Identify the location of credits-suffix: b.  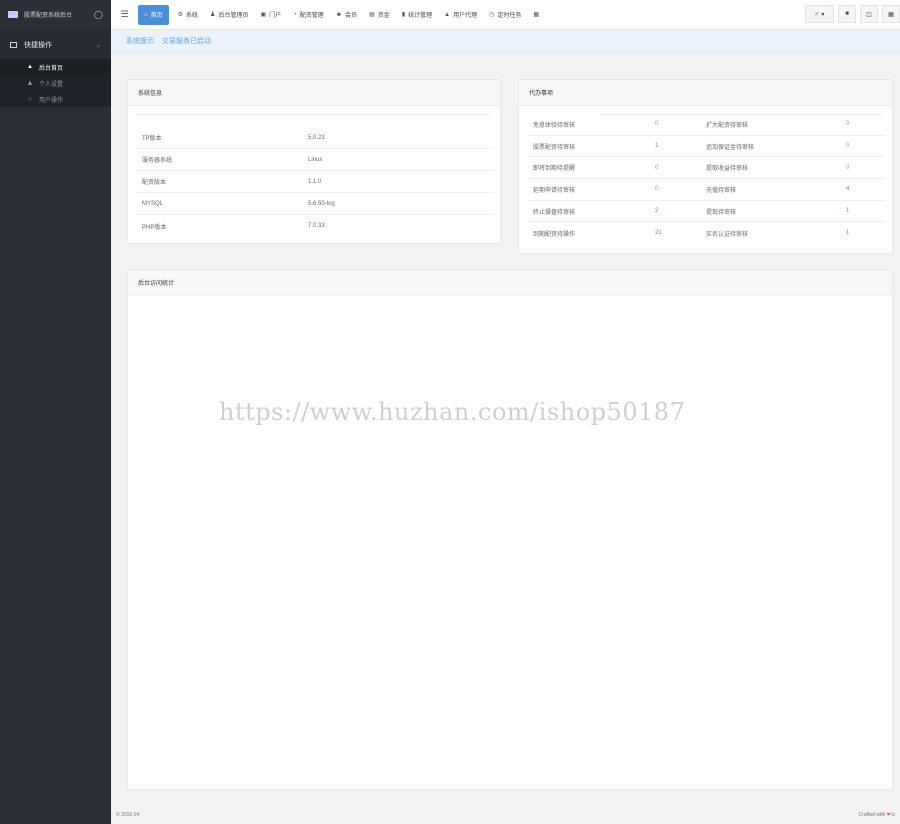
(893, 815).